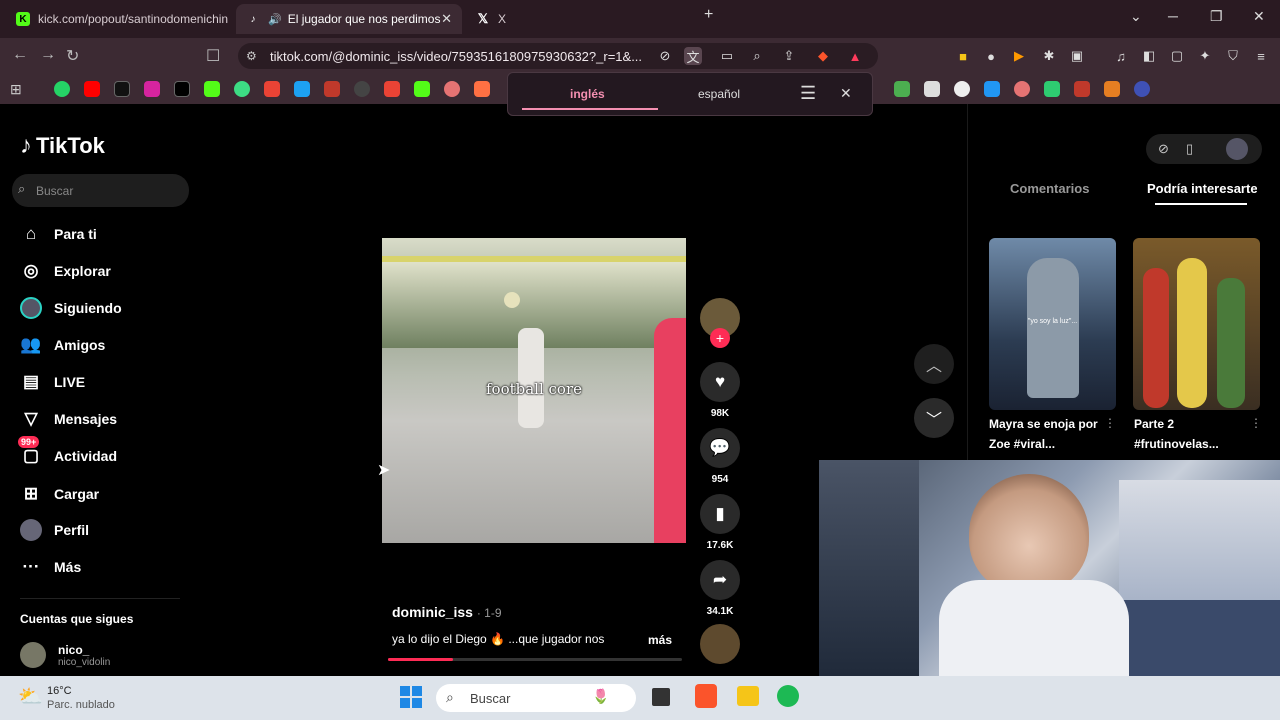  What do you see at coordinates (1049, 56) in the screenshot?
I see `extensions-icon: ✱` at bounding box center [1049, 56].